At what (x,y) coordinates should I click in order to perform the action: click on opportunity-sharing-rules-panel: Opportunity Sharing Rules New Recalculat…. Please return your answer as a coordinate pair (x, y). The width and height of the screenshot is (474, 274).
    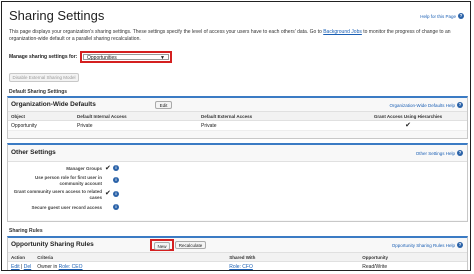
    Looking at the image, I should click on (237, 253).